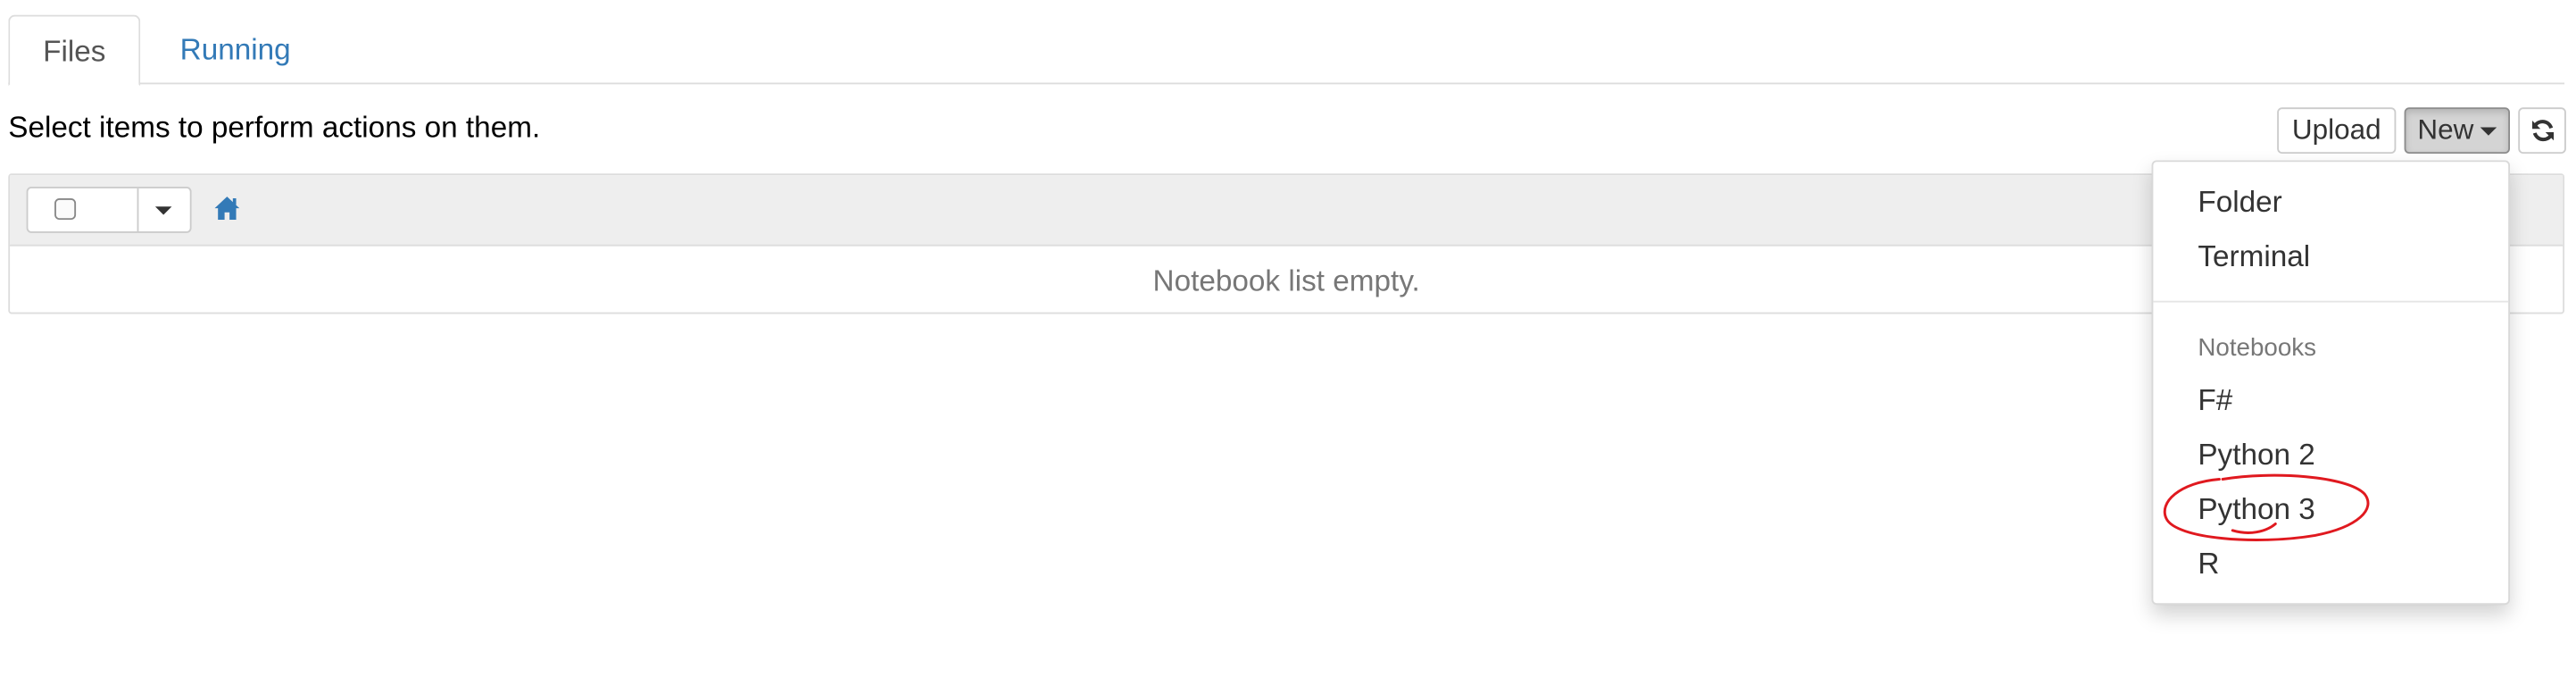  Describe the element at coordinates (227, 208) in the screenshot. I see `home-icon` at that location.